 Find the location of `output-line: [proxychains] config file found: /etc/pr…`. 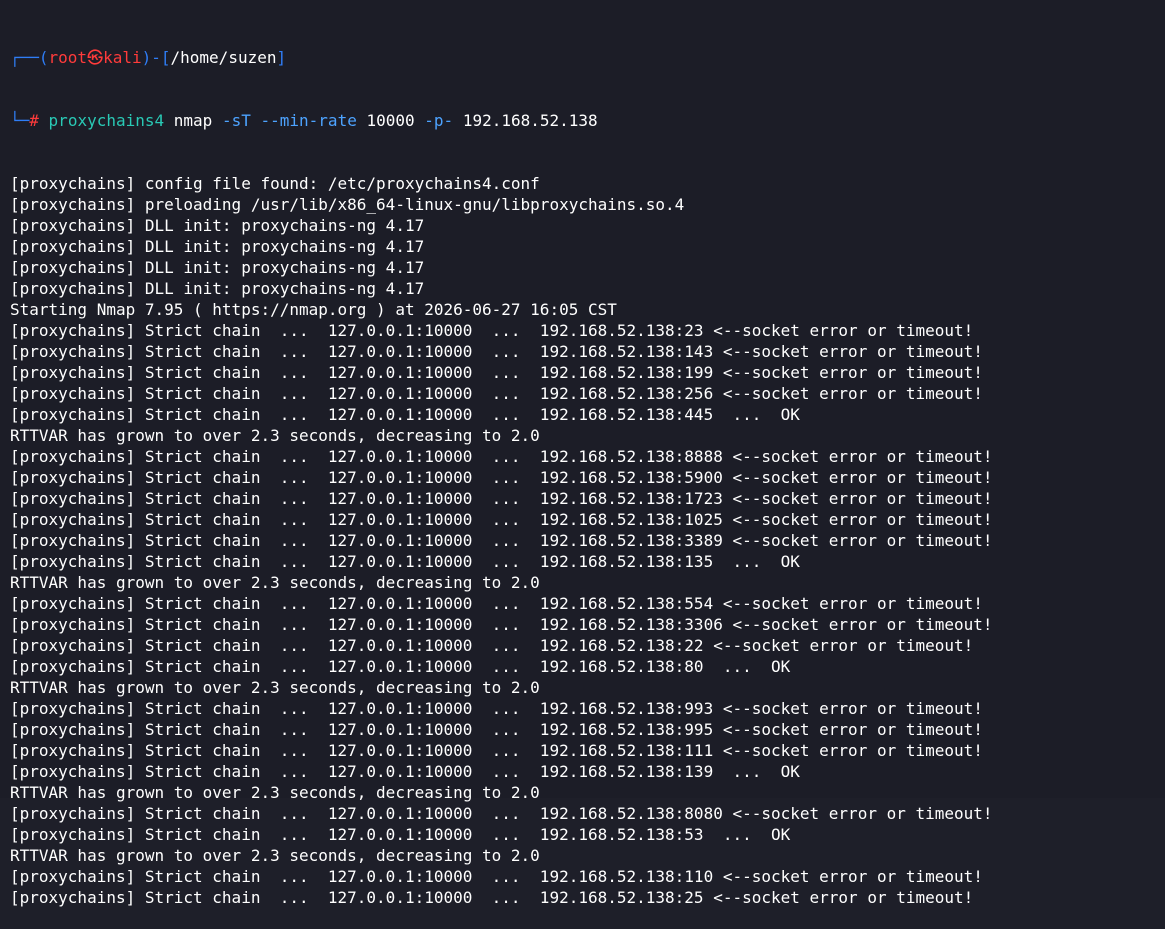

output-line: [proxychains] config file found: /etc/pr… is located at coordinates (275, 183).